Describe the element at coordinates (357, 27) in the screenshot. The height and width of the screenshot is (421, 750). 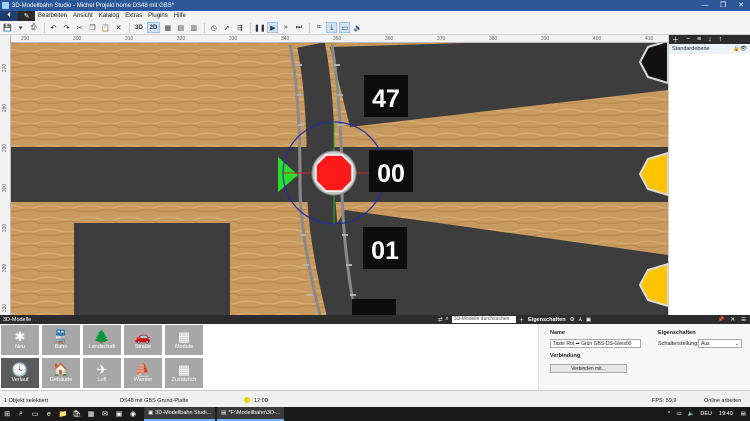
I see `sound-icon: 🔈` at that location.